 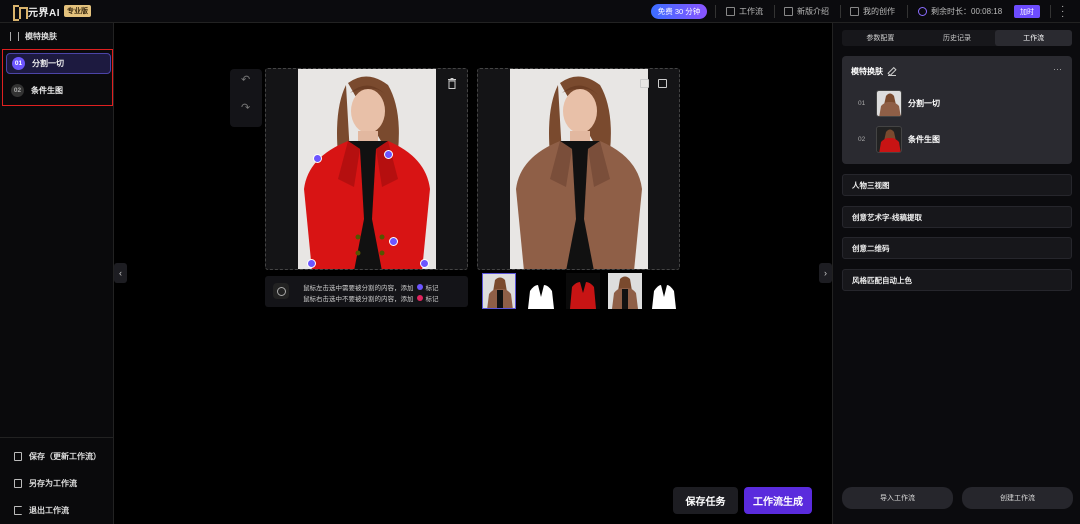 What do you see at coordinates (957, 110) in the screenshot?
I see `current-workflow-card: 模特换肤 ··· 01 分割一切 02 条件生图` at bounding box center [957, 110].